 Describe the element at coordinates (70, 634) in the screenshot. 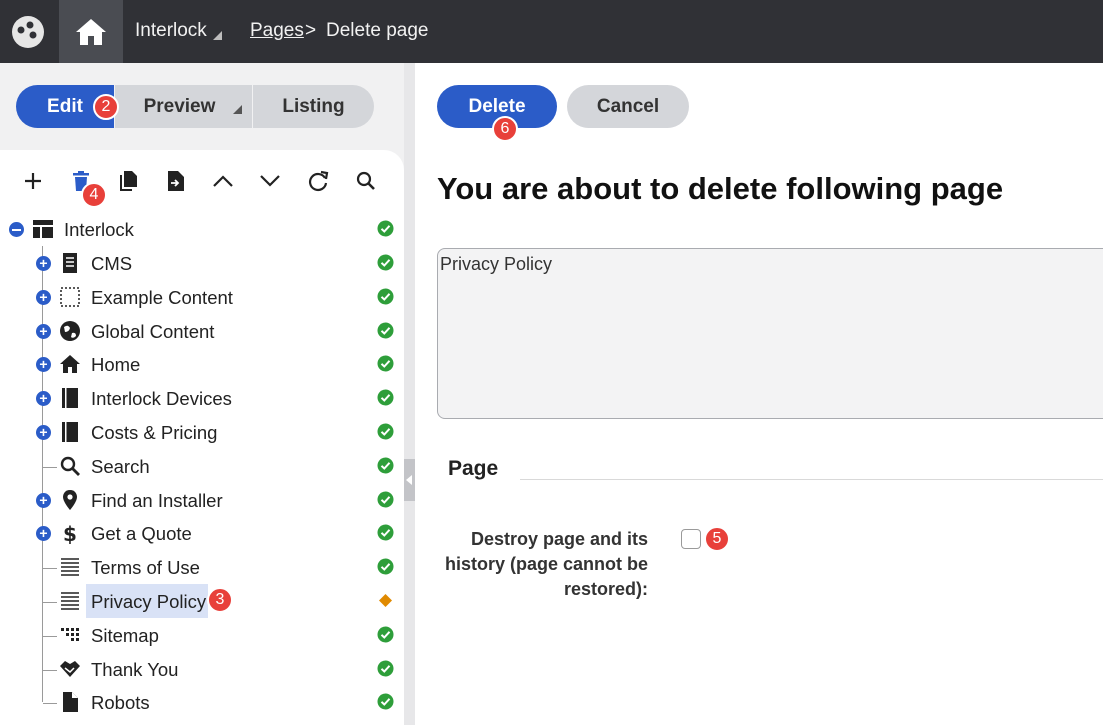

I see `grid-icon` at that location.